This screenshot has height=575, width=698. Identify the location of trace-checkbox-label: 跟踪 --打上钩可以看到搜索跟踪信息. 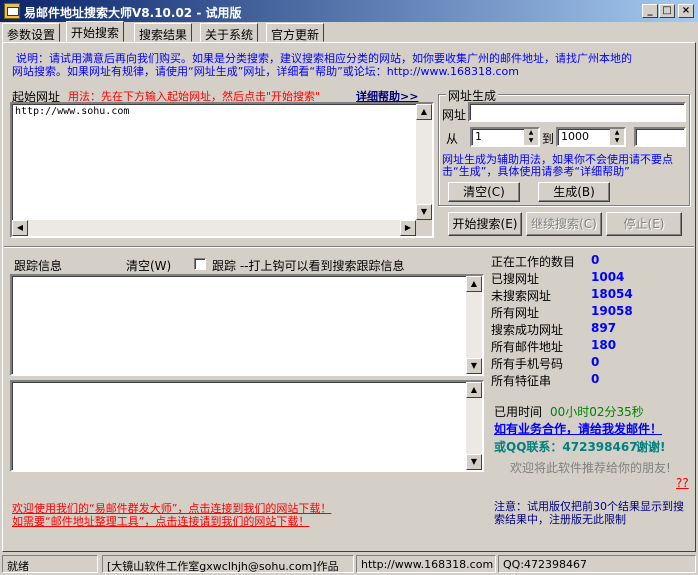
(308, 266).